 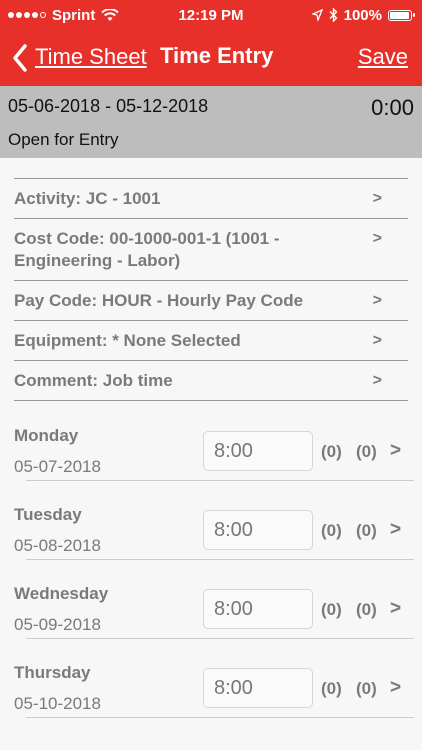 I want to click on period-total: 0:00, so click(x=392, y=107).